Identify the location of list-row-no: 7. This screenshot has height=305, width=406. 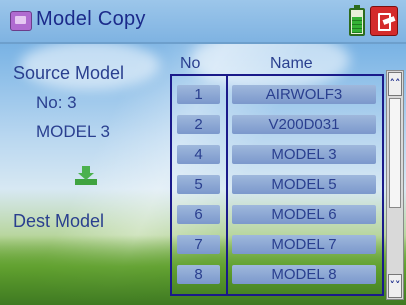
(198, 244).